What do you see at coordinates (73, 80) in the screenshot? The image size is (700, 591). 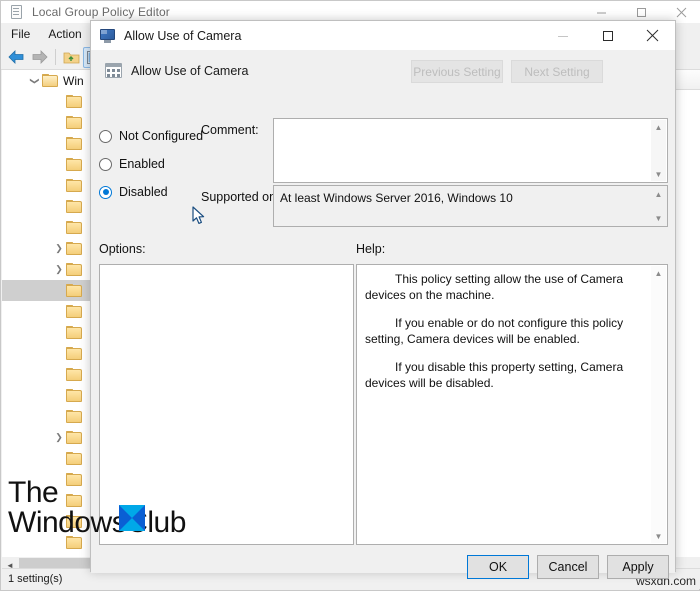 I see `tree-item-label: Win` at bounding box center [73, 80].